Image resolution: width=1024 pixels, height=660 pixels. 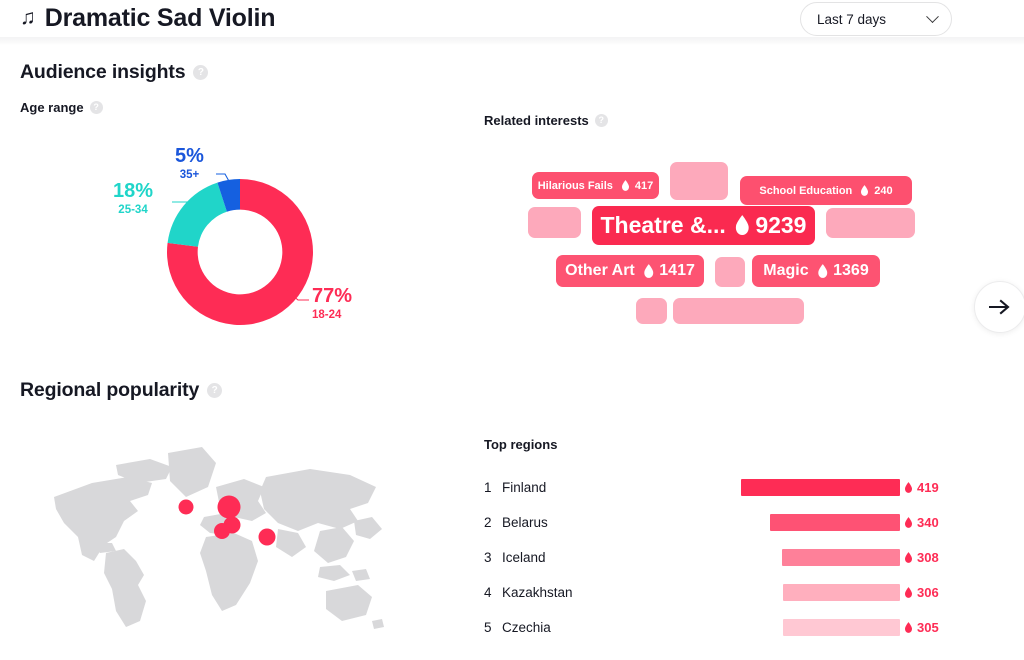 I want to click on region-value: 305, so click(x=921, y=627).